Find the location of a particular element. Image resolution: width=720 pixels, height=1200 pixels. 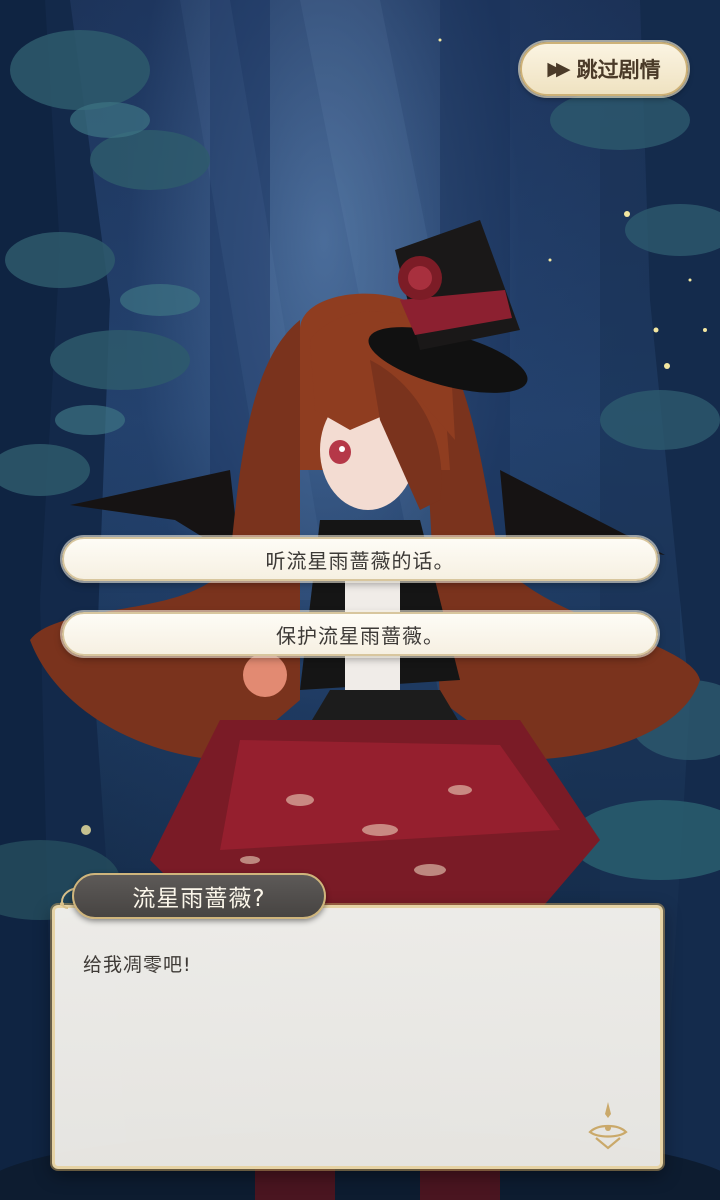

choice-option-1: 听流星雨蔷薇的话。 is located at coordinates (360, 559).